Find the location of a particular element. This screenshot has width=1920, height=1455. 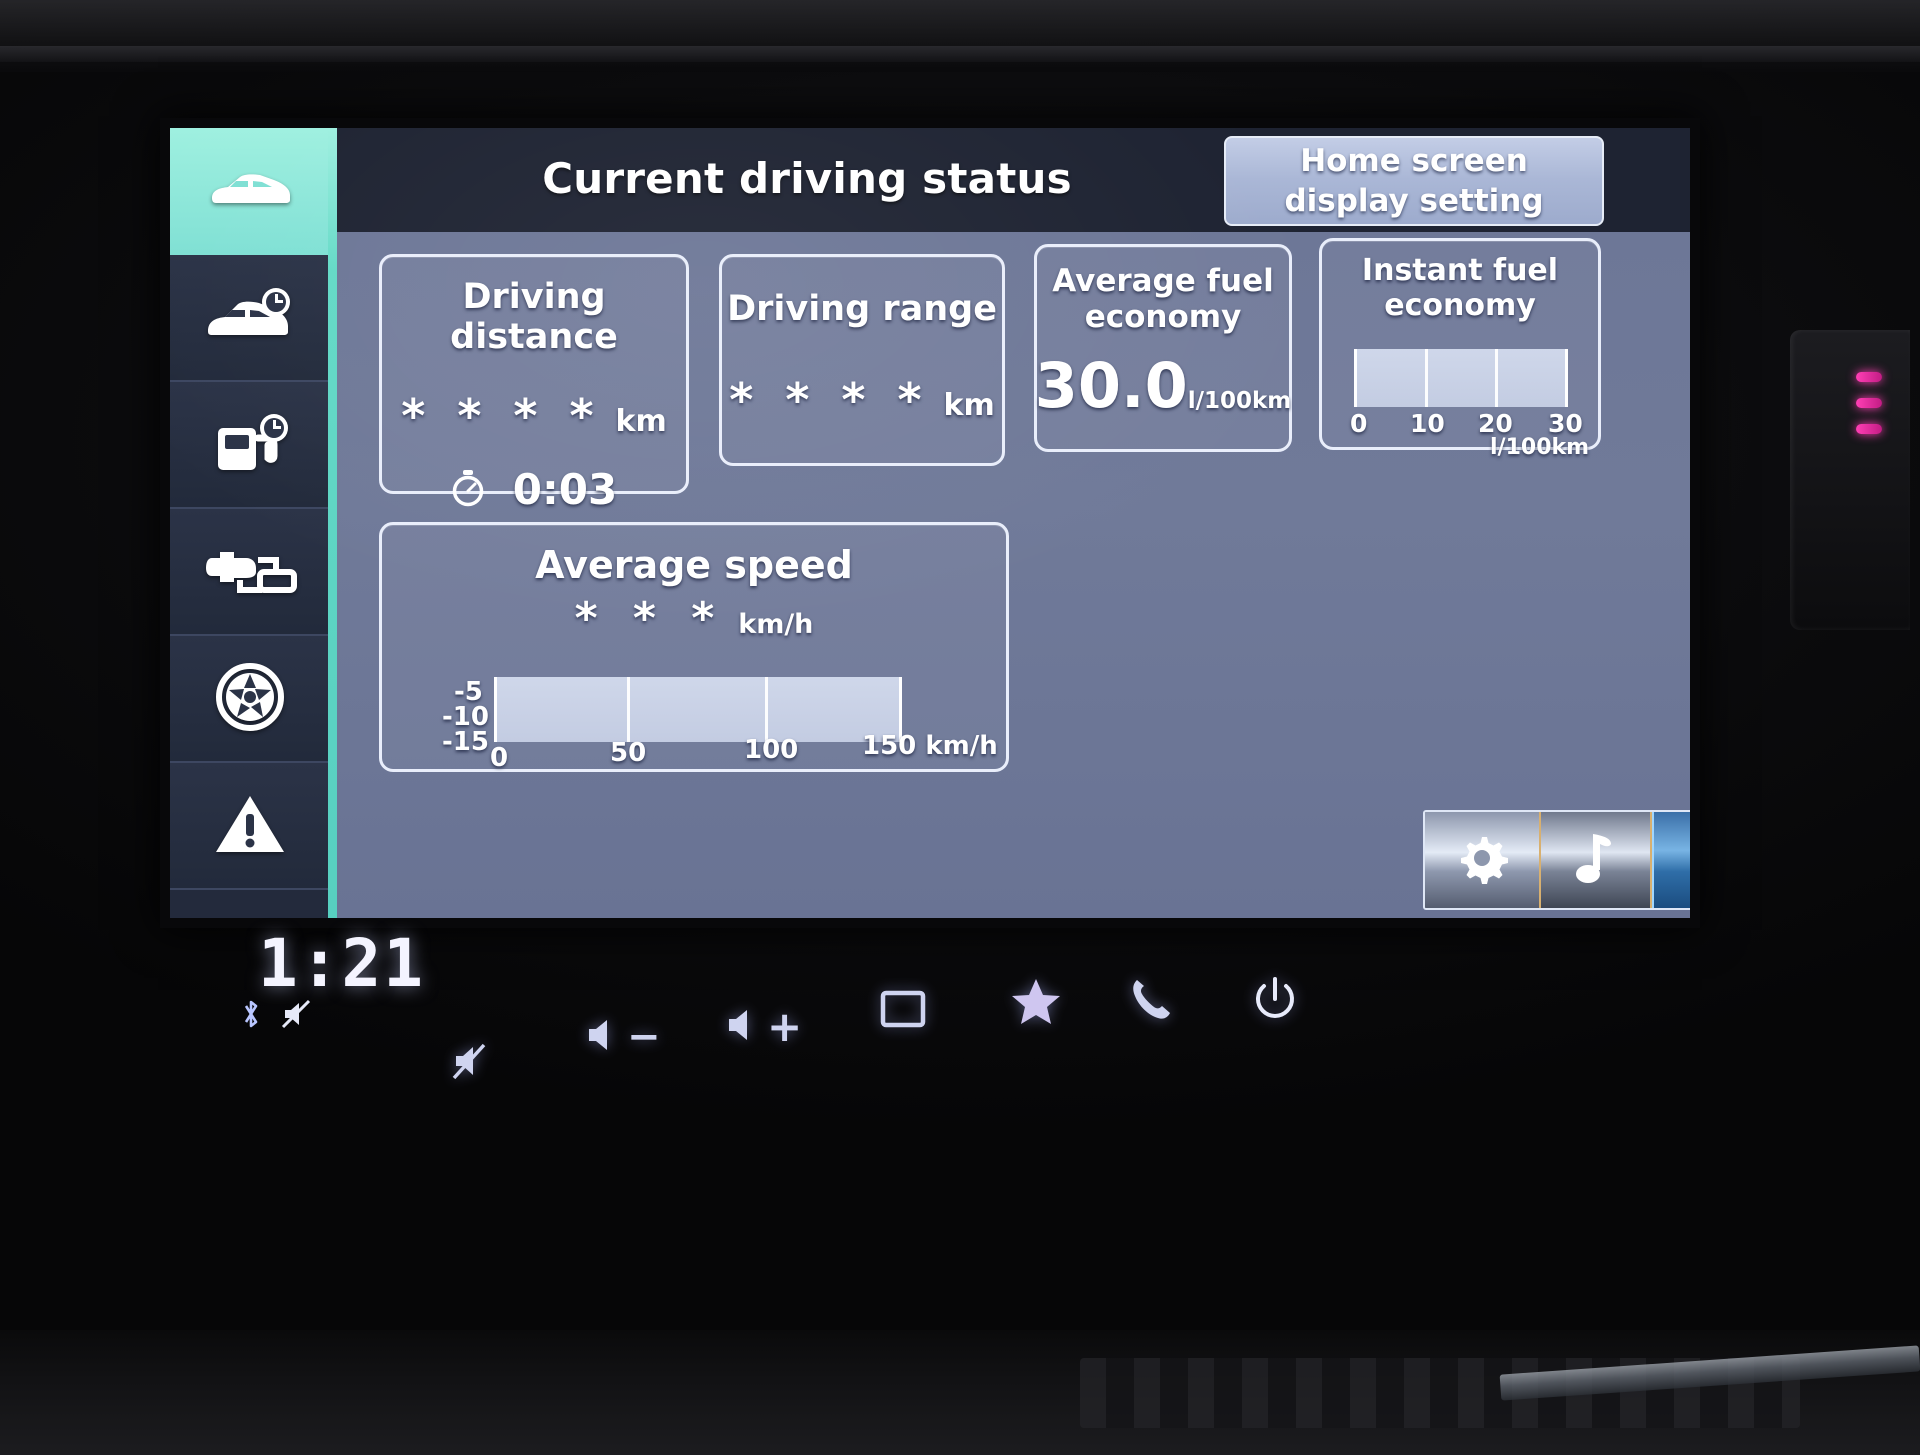

warning-triangle-icon is located at coordinates (250, 826).